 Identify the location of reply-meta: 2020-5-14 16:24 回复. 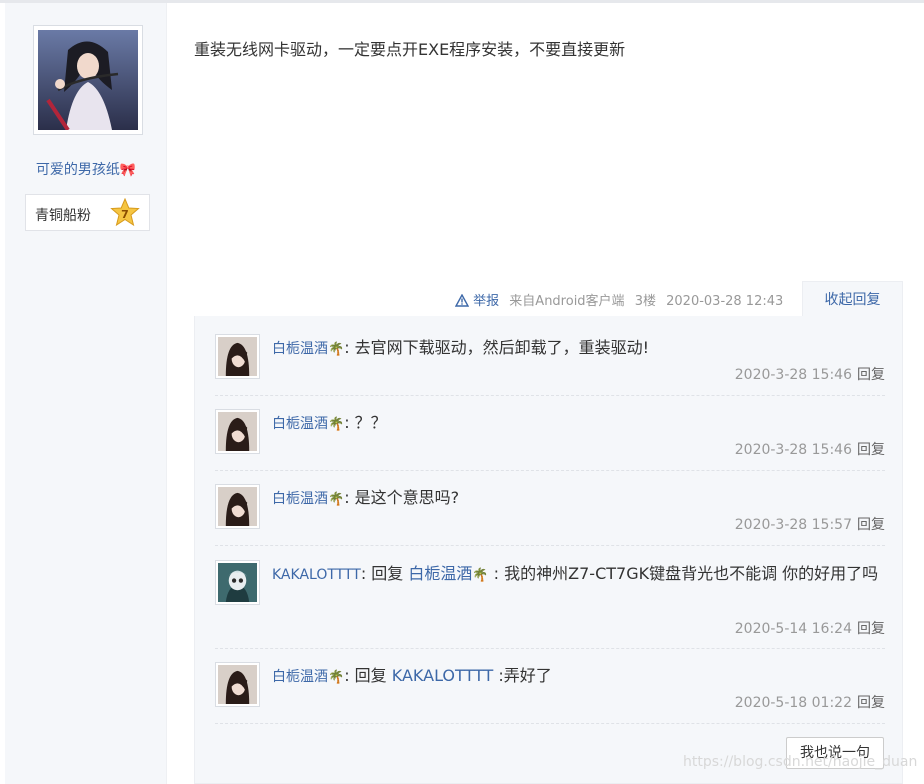
(810, 628).